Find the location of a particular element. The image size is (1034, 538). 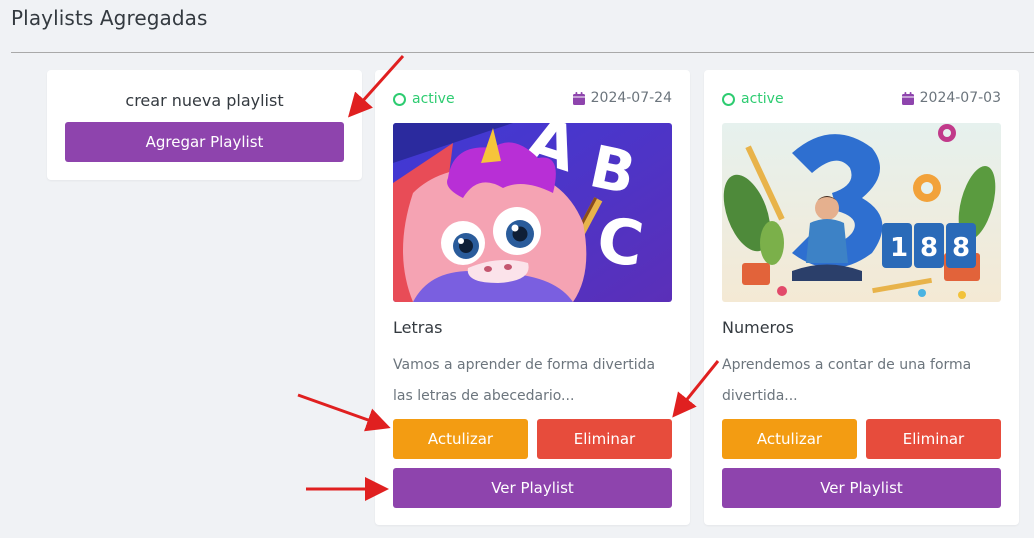

playlist-thumbnail: 1 8 8 is located at coordinates (861, 212).